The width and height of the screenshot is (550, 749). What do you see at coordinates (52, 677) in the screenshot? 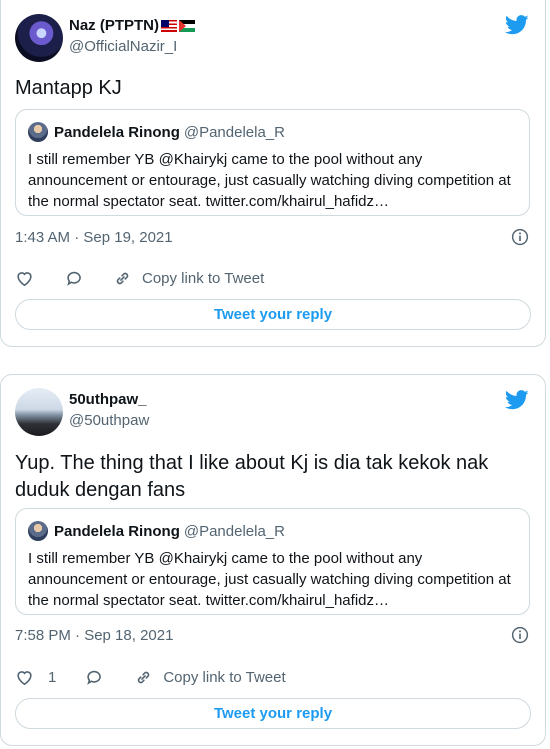
I see `like-count: 1` at bounding box center [52, 677].